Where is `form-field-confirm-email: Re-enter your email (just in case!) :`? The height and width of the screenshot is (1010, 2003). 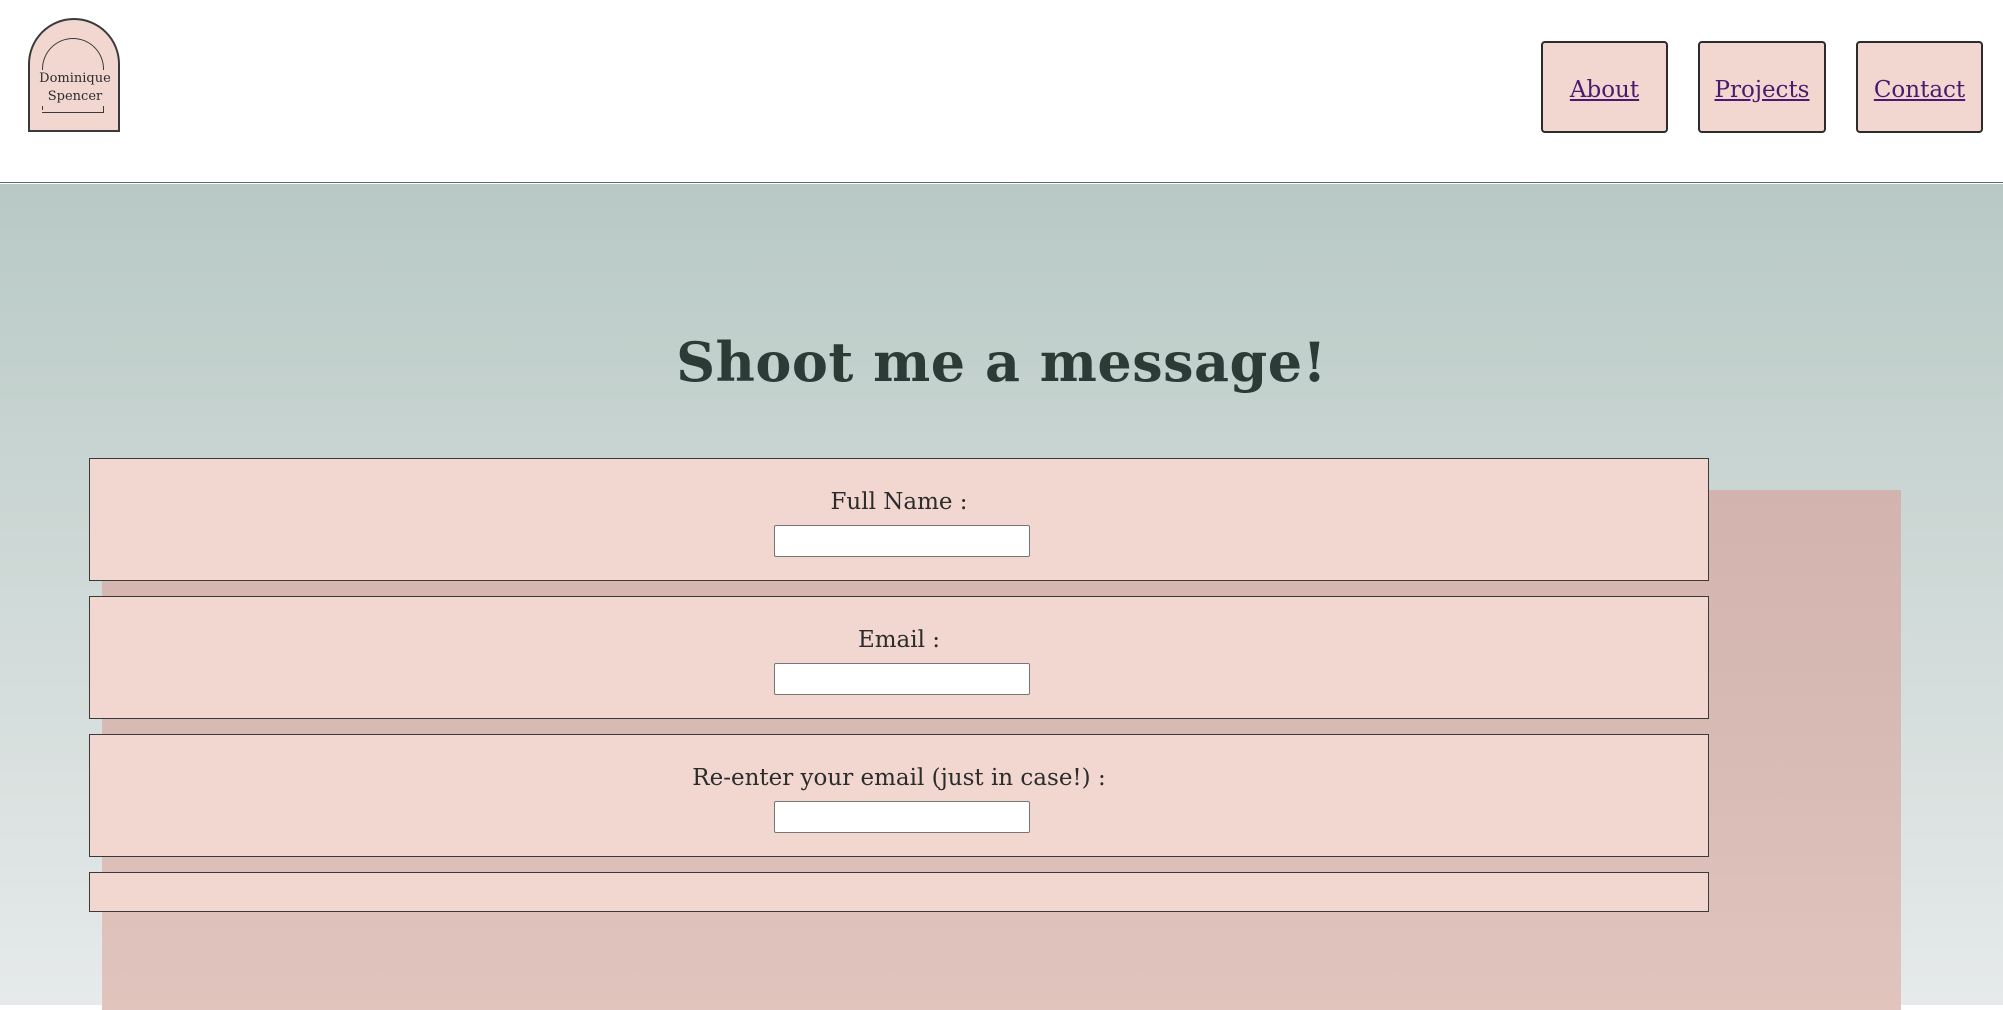
form-field-confirm-email: Re-enter your email (just in case!) : is located at coordinates (899, 795).